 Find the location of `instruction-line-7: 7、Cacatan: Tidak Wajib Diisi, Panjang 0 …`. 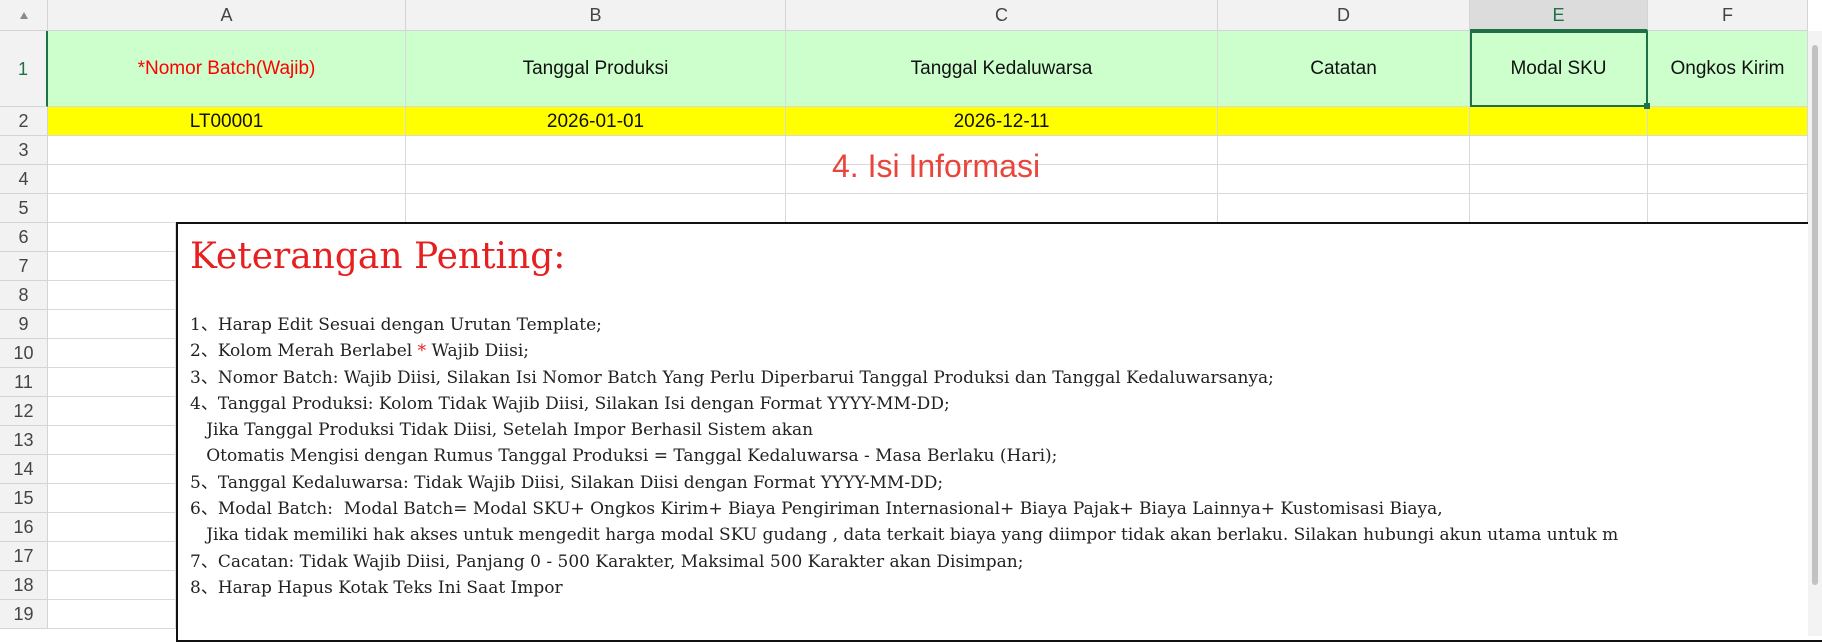

instruction-line-7: 7、Cacatan: Tidak Wajib Diisi, Panjang 0 … is located at coordinates (607, 561).